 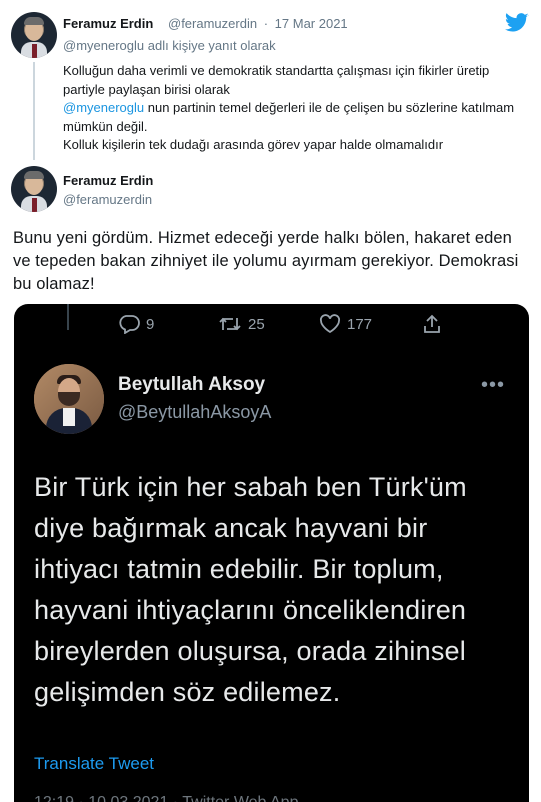 I want to click on embedded-author-handle: @BeytullahAksoyA, so click(x=194, y=412).